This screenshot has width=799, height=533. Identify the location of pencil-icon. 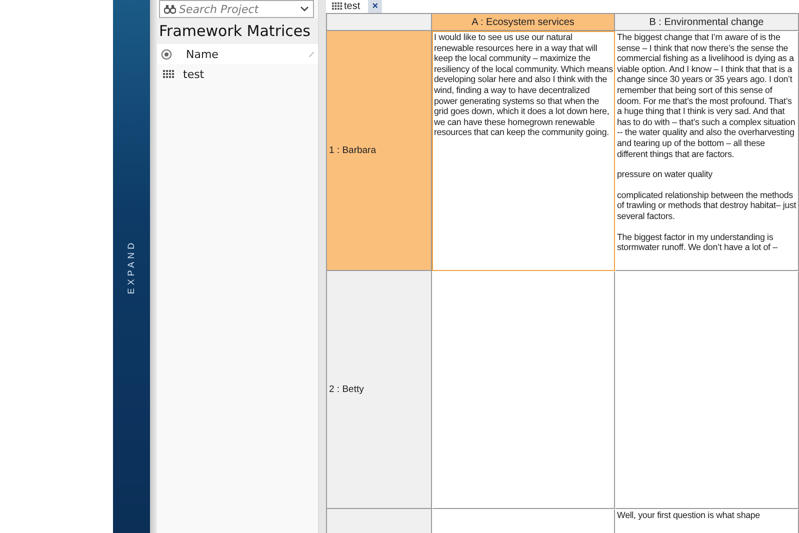
(311, 54).